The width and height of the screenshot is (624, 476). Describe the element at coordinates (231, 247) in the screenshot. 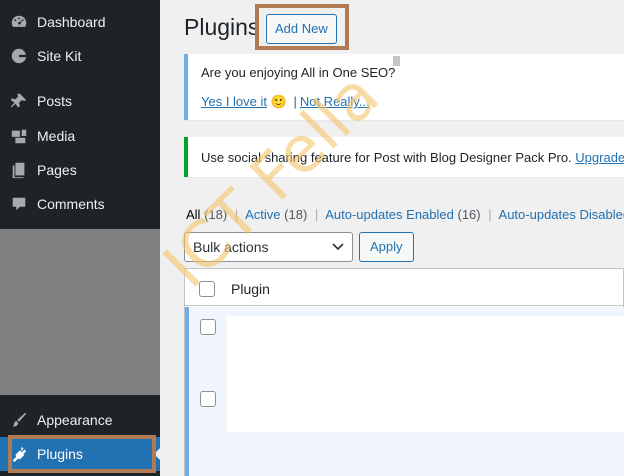

I see `bulk-actions-value: Bulk actions` at that location.